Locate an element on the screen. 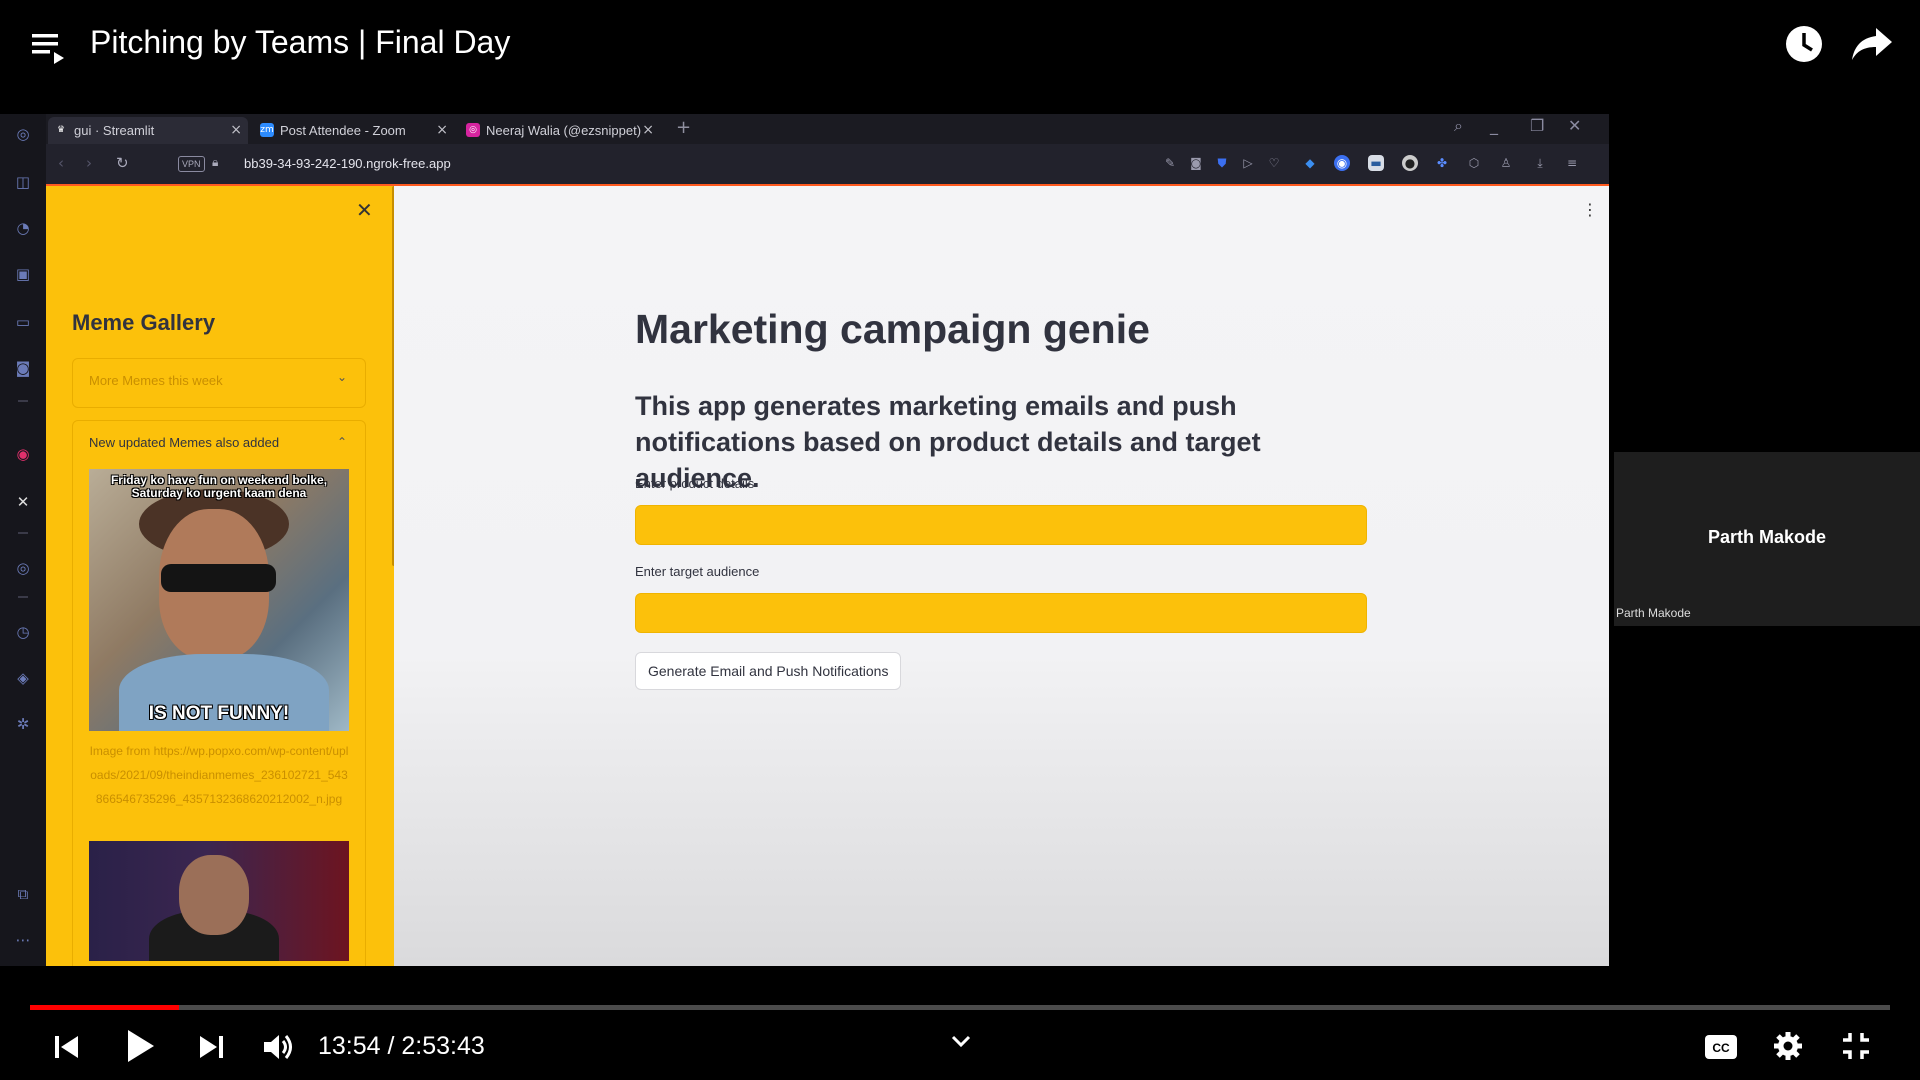 The image size is (1920, 1080). player-icon: ◎ is located at coordinates (23, 568).